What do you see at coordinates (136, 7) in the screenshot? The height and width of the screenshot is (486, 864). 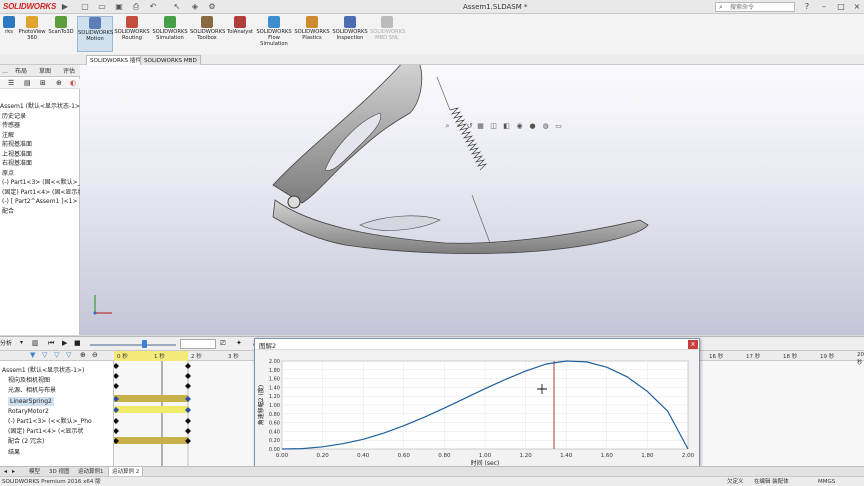 I see `print-icon: ⎙` at bounding box center [136, 7].